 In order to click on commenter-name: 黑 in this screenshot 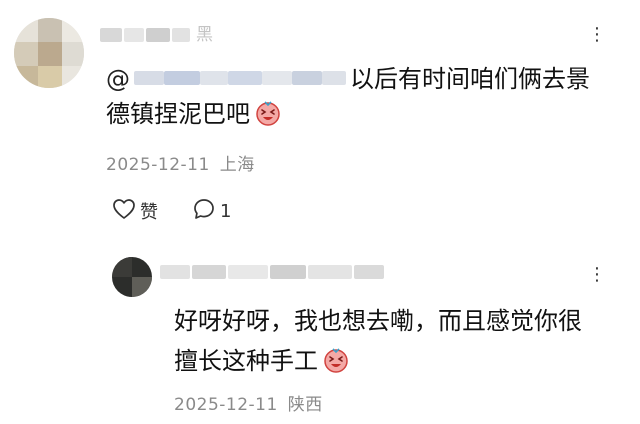, I will do `click(156, 35)`.